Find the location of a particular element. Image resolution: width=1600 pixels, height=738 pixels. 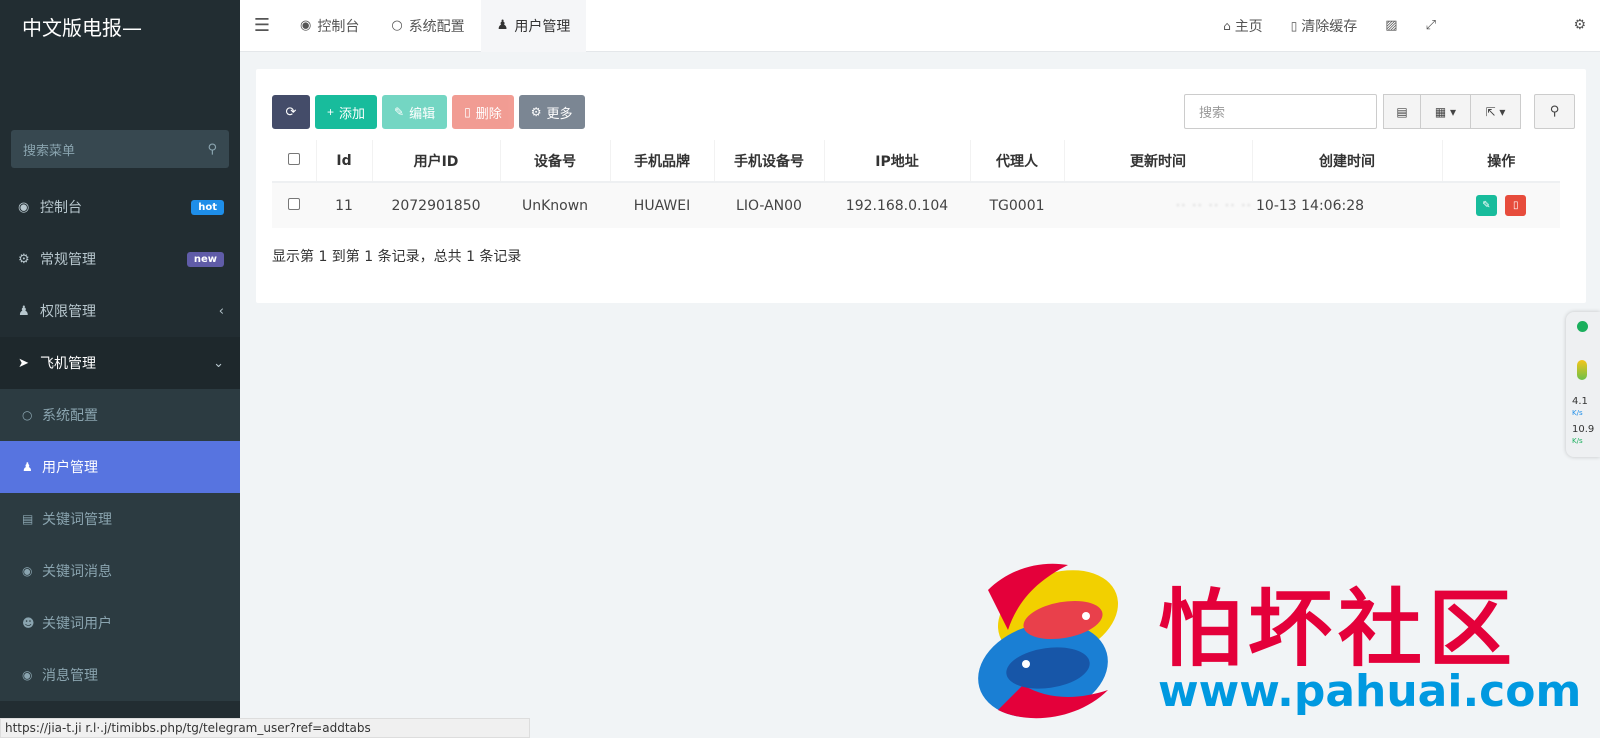

row-checkbox is located at coordinates (294, 203).